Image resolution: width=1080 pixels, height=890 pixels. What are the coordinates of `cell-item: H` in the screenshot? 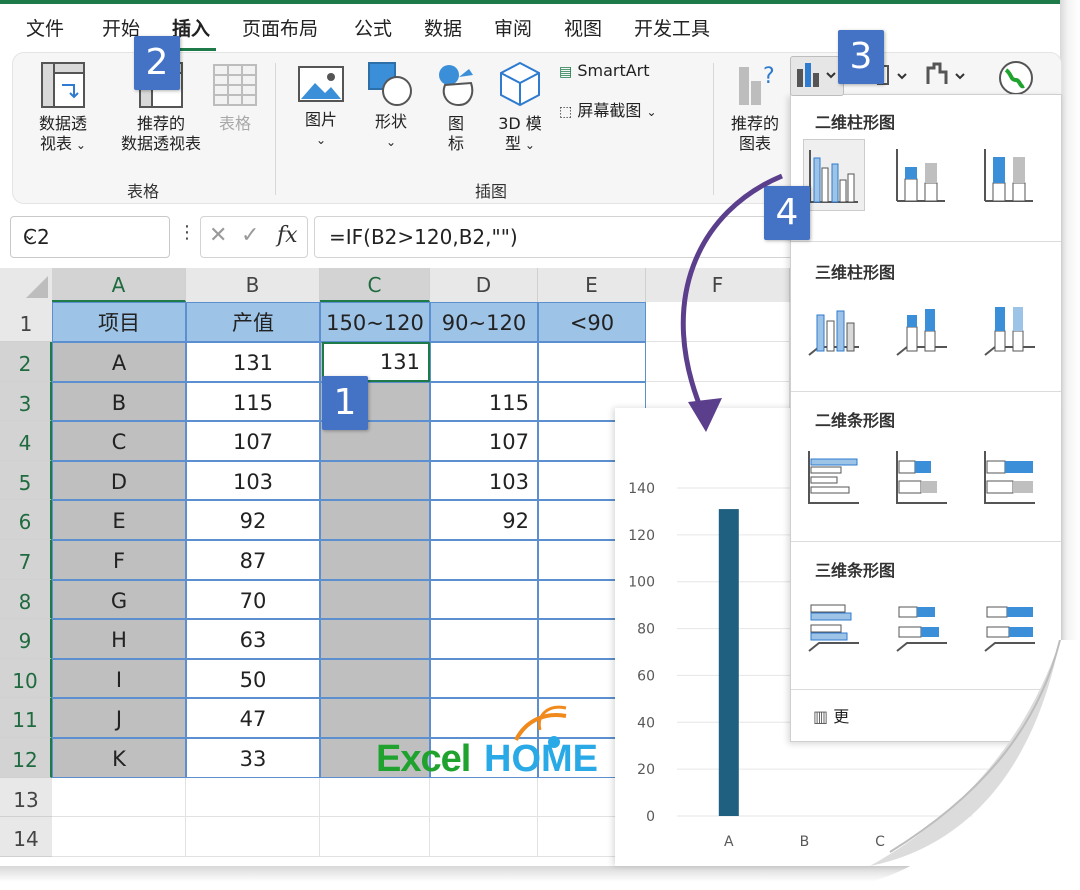 It's located at (119, 639).